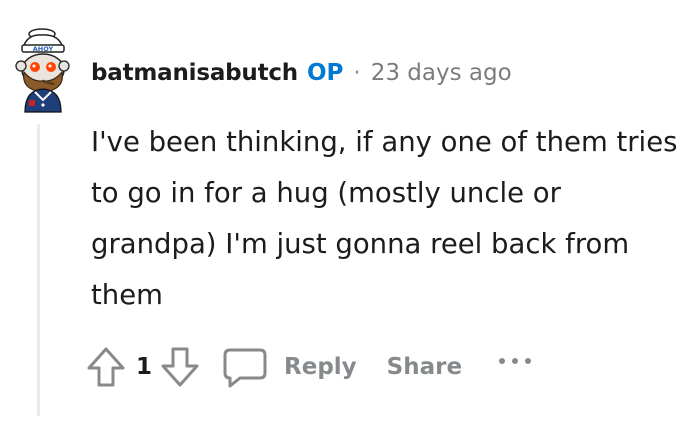 This screenshot has width=700, height=421. Describe the element at coordinates (441, 73) in the screenshot. I see `timestamp-link: 23 days ago` at that location.